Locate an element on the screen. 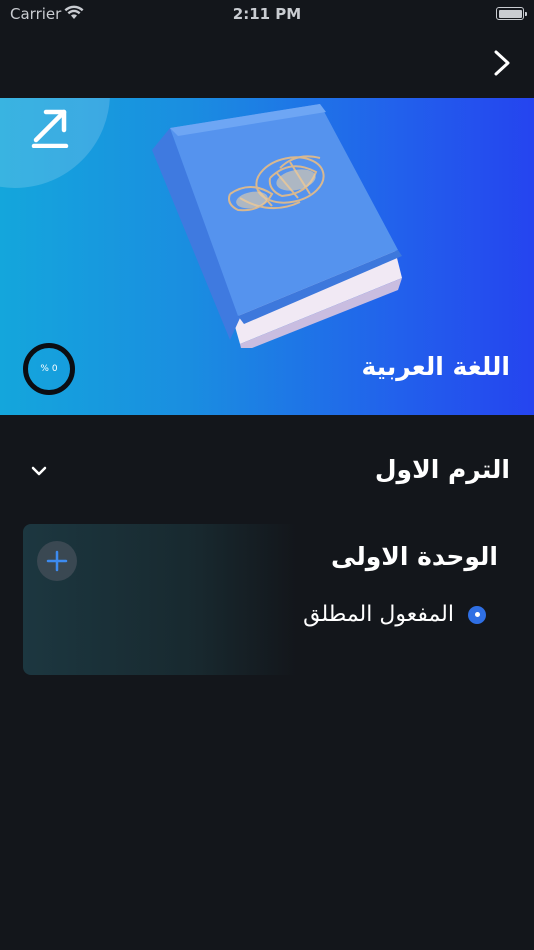 The height and width of the screenshot is (950, 534). progress-ring: % 0 is located at coordinates (49, 369).